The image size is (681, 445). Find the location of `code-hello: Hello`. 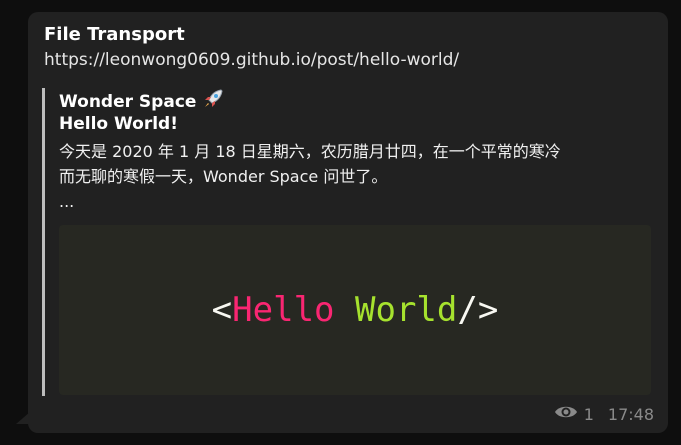

code-hello: Hello is located at coordinates (283, 310).